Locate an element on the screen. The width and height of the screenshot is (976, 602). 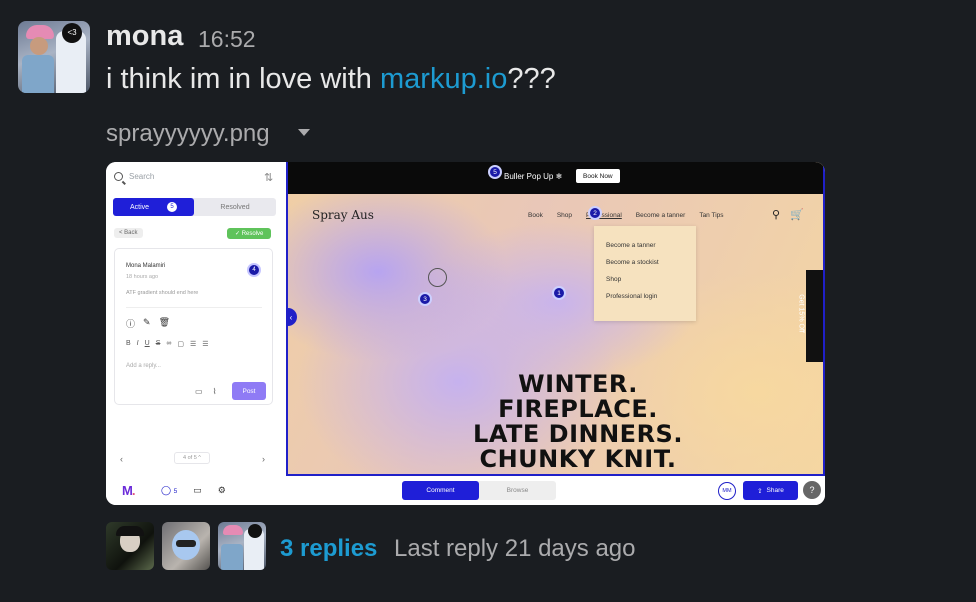
discount-side-tab-label: Get 15% Off is located at coordinates (801, 313).